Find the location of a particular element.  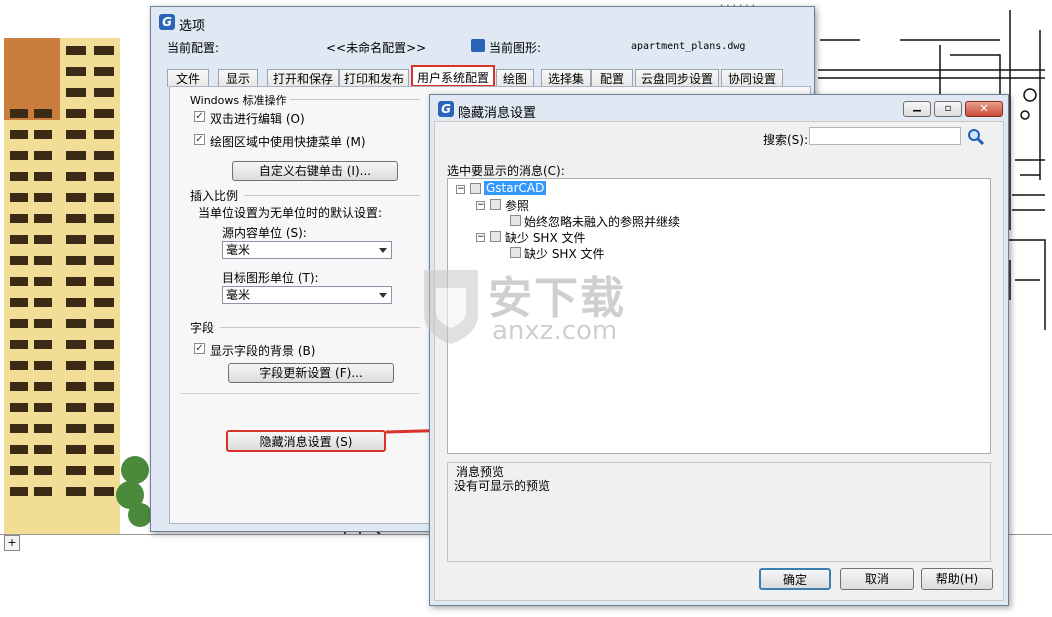

help-button: 帮助(H) is located at coordinates (957, 579).